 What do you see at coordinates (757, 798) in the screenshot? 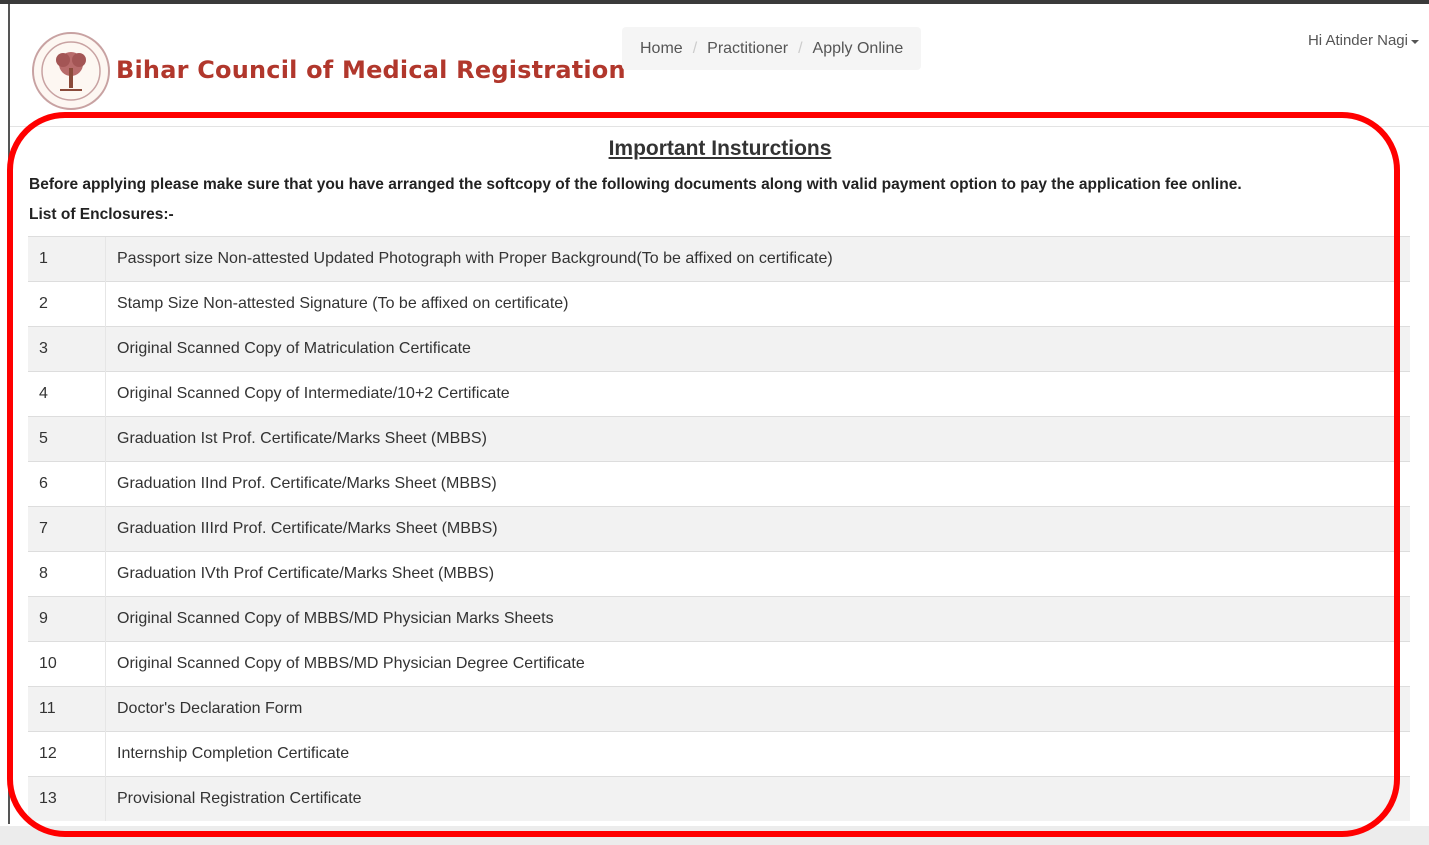
I see `row-document: Provisional Registration Certificate` at bounding box center [757, 798].